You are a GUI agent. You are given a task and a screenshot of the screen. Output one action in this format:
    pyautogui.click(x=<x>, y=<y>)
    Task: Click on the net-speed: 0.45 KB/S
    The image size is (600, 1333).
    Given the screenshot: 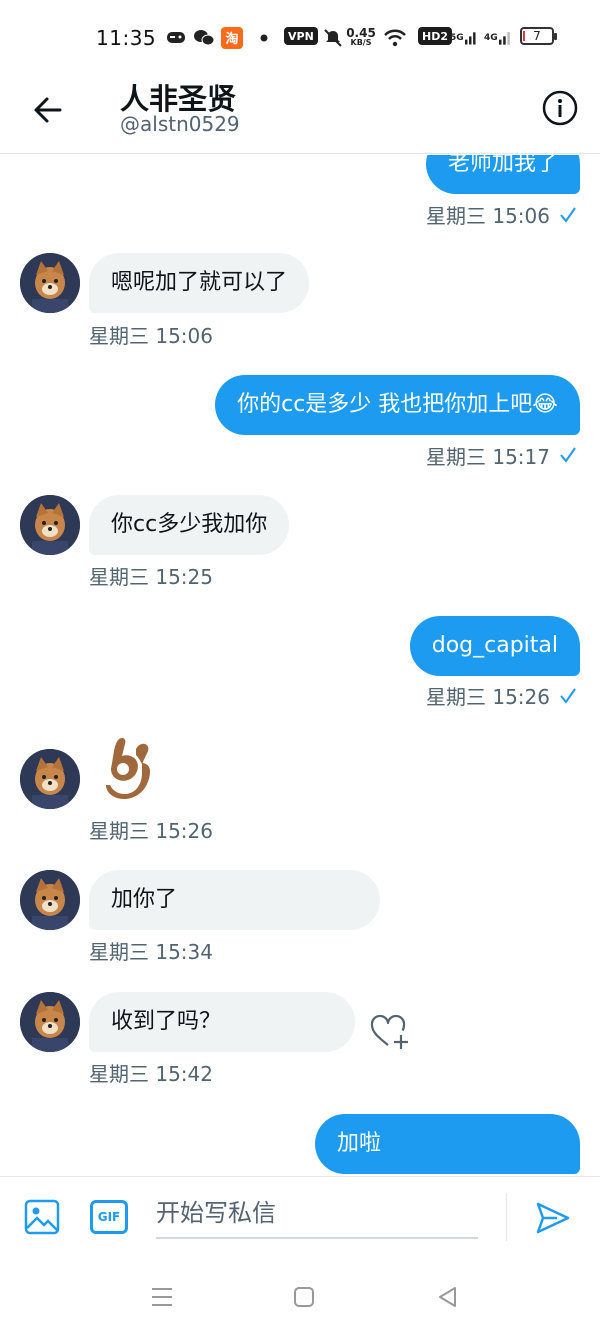 What is the action you would take?
    pyautogui.click(x=361, y=38)
    